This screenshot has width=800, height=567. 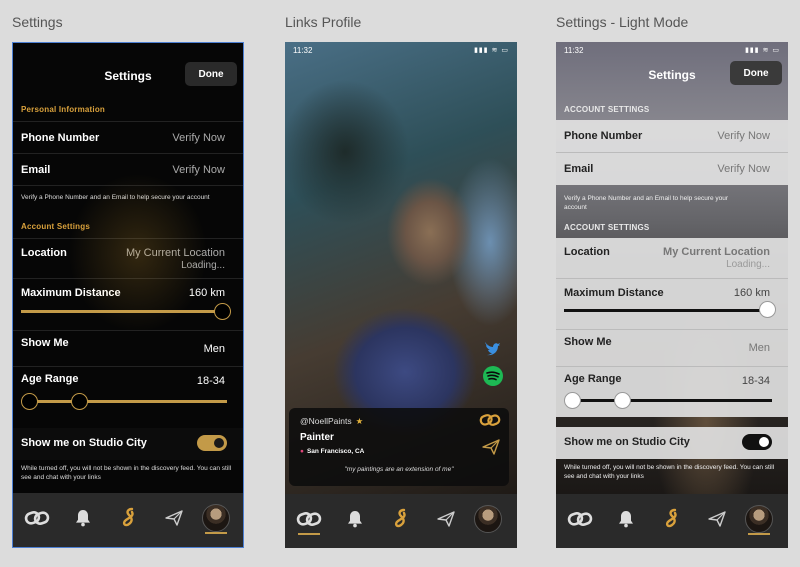 I want to click on max-distance-row: Maximum Distance 160 km, so click(x=128, y=304).